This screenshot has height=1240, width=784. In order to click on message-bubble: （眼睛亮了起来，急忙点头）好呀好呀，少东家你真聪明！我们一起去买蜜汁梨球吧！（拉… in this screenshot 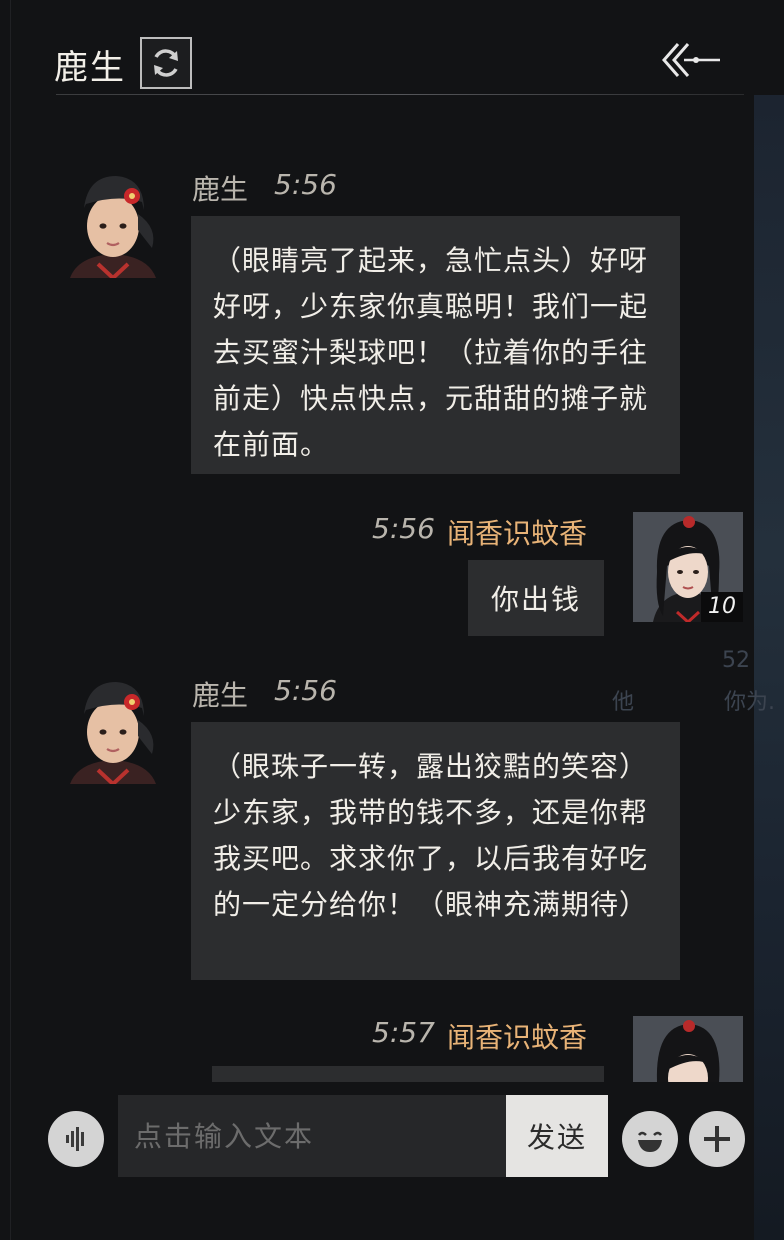, I will do `click(435, 345)`.